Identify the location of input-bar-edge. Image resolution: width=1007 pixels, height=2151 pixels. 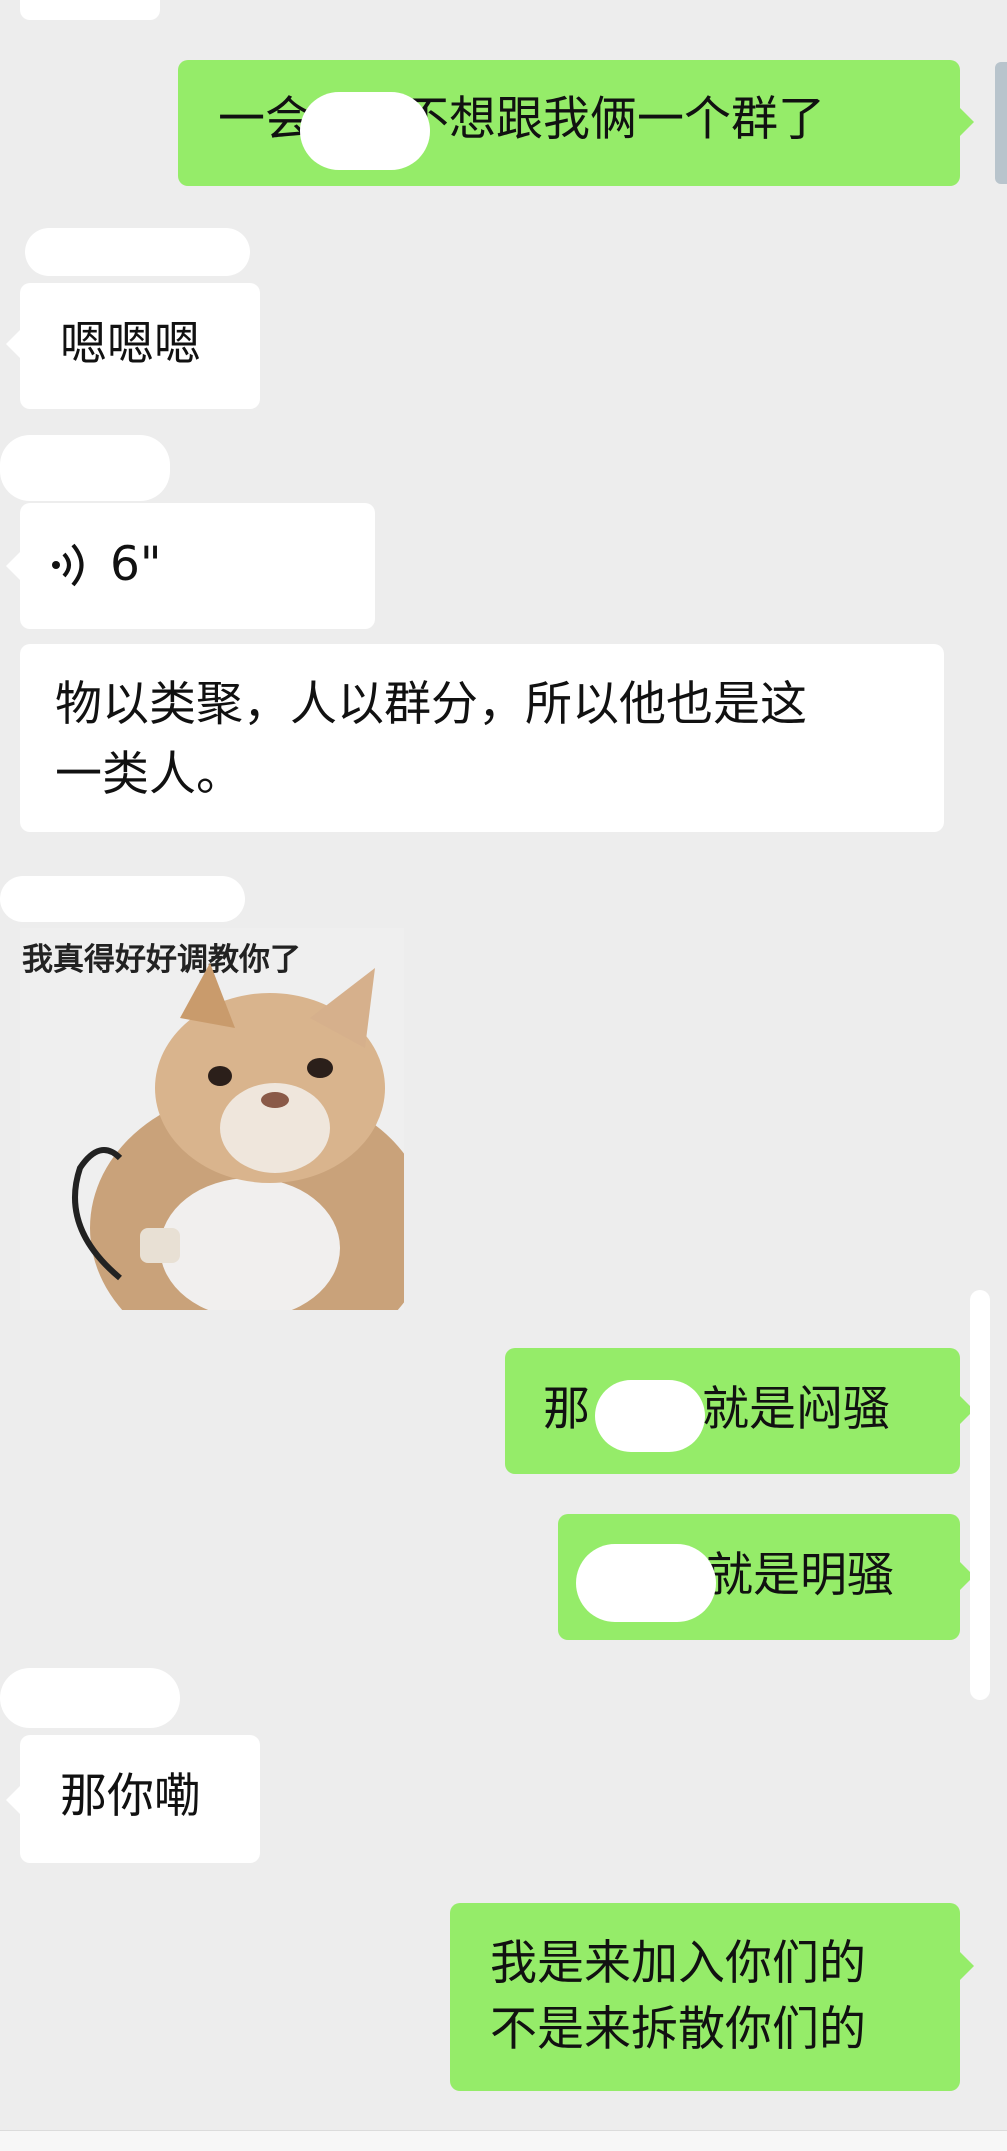
(503, 2140).